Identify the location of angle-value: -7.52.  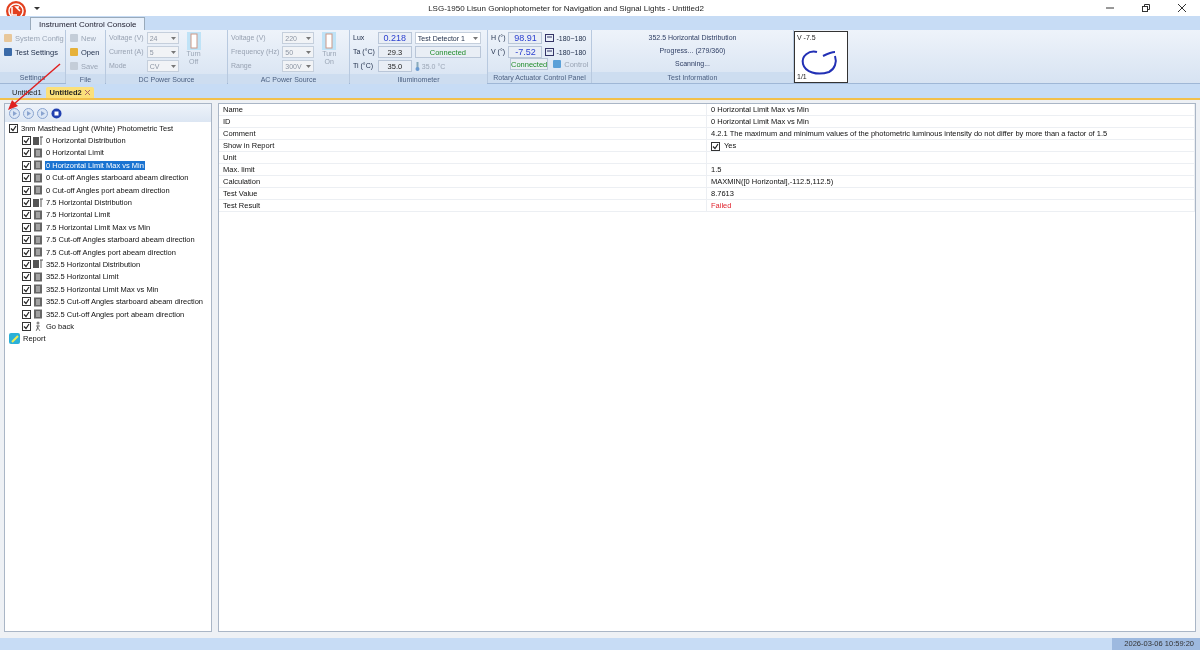
(525, 52).